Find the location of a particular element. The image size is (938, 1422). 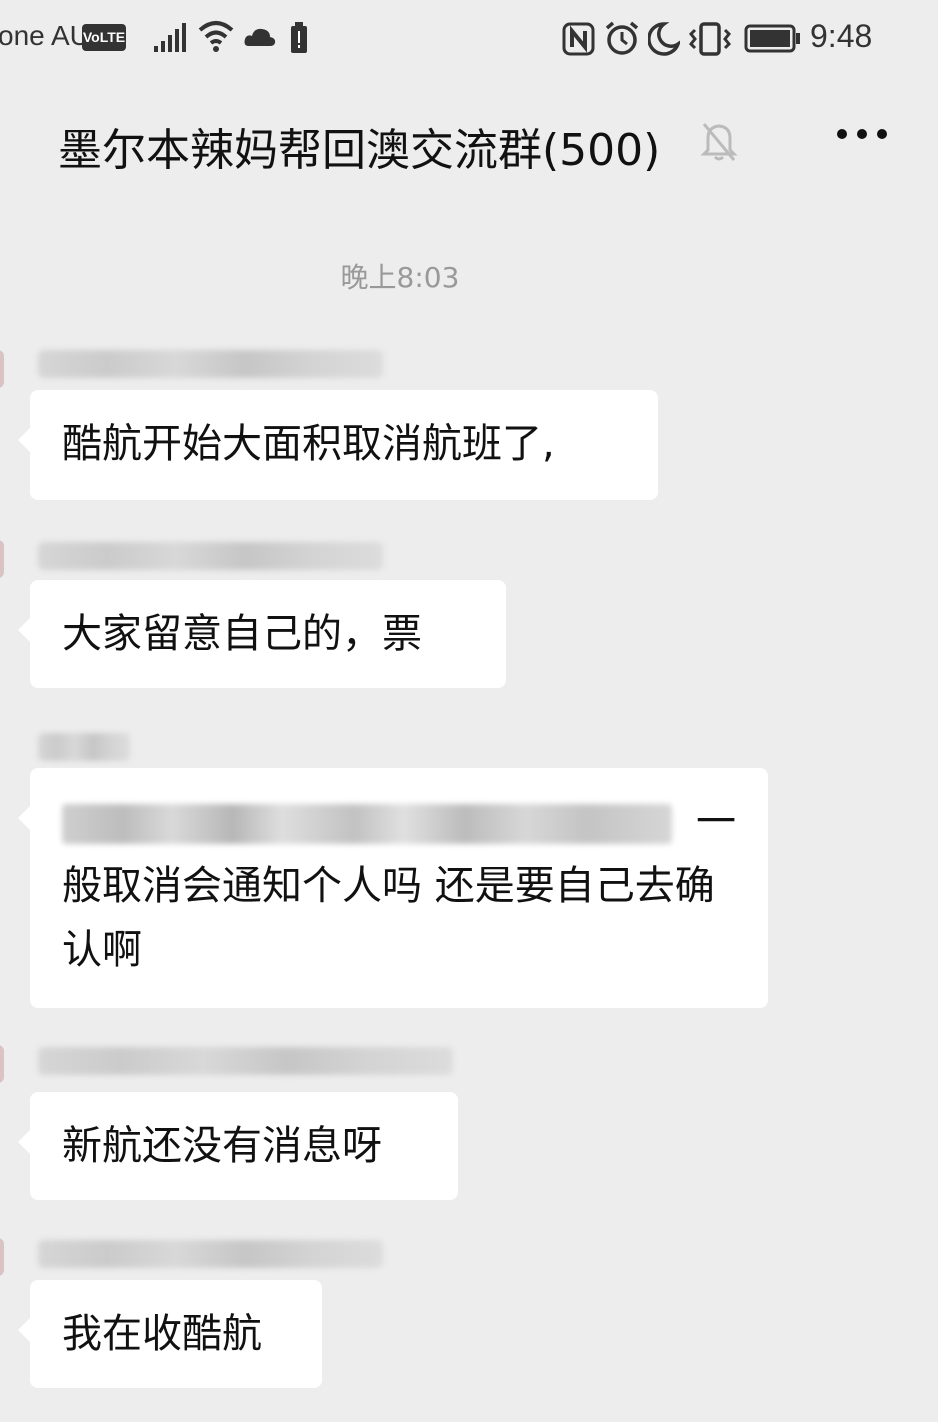

more-icon is located at coordinates (862, 134).